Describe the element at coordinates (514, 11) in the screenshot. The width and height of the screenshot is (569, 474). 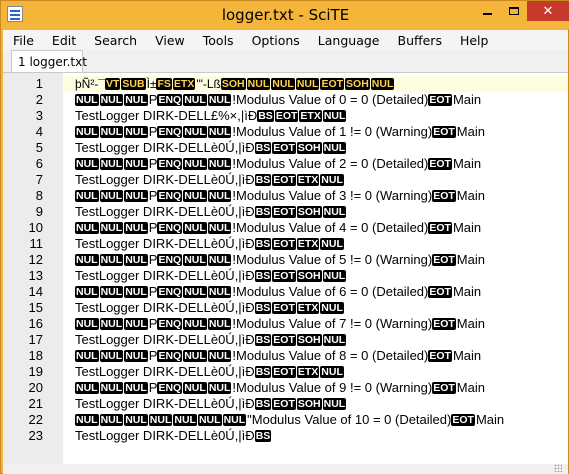
I see `maximize-button` at that location.